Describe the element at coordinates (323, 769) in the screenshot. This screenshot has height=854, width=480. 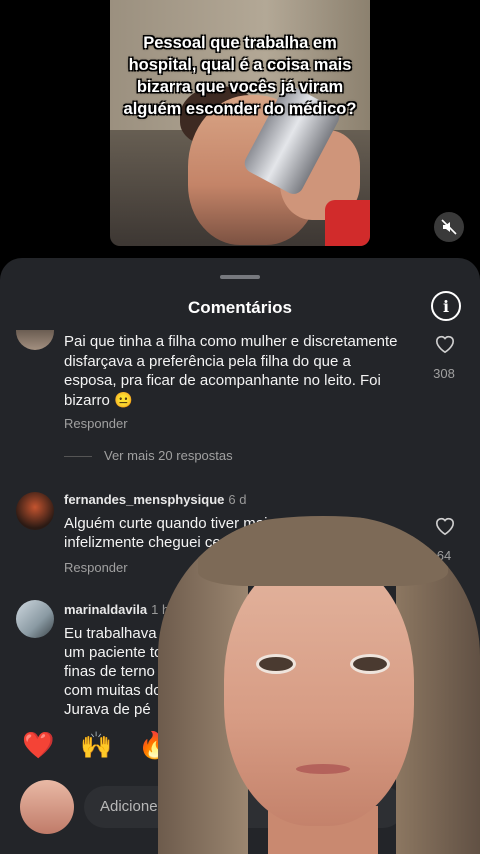
I see `webcam-mouth` at that location.